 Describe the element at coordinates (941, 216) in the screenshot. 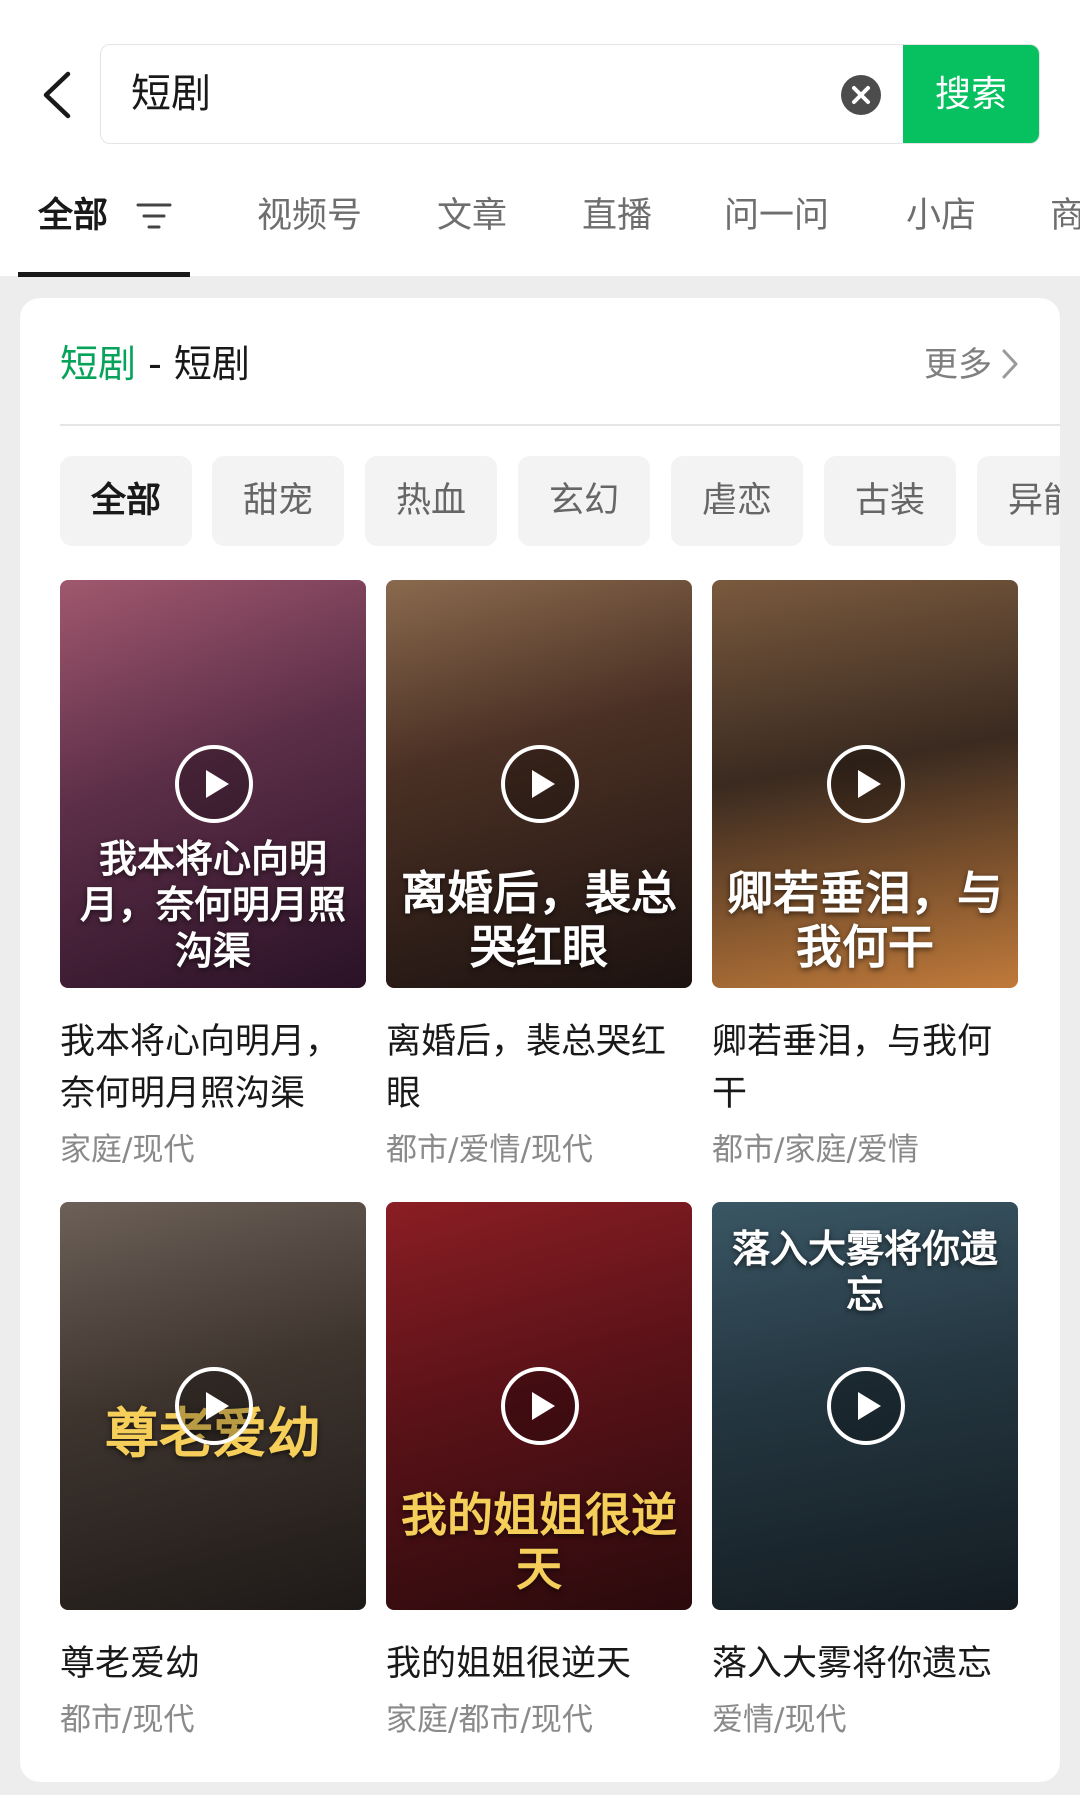

I see `tab-shop: 小店` at that location.